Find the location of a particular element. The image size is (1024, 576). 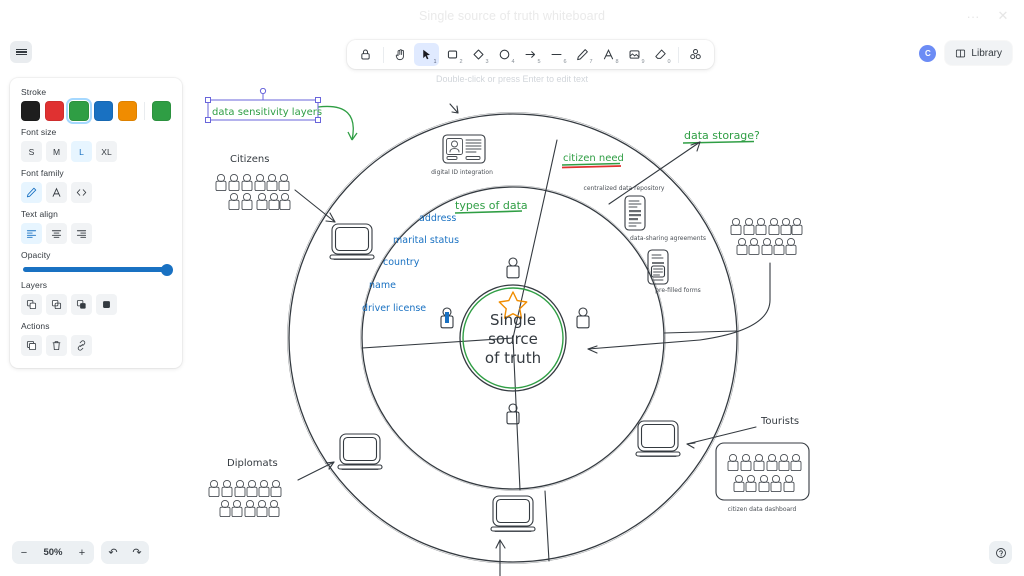

tool-lock is located at coordinates (365, 54).